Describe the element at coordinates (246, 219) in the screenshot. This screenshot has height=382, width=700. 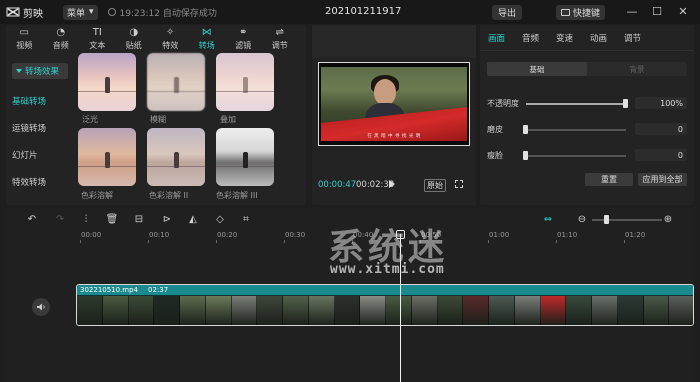
I see `crop-icon: ⌗` at that location.